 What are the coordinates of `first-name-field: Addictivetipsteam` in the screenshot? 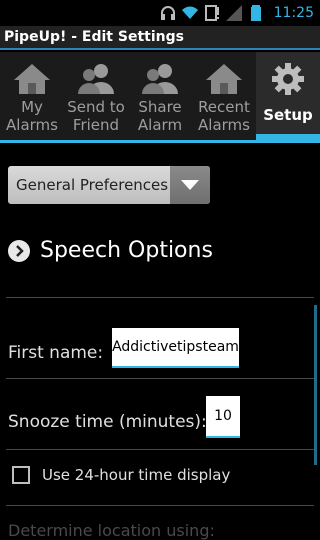 It's located at (175, 348).